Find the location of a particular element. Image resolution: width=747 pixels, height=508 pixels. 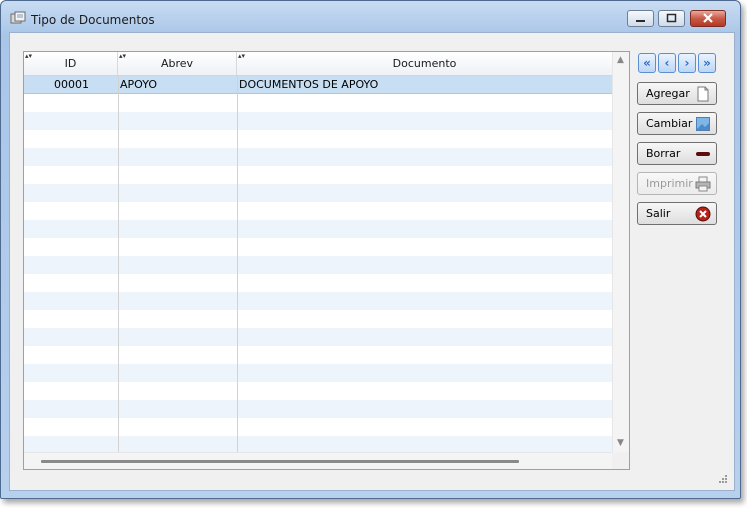

column-header-documento: ▴▾ Documento is located at coordinates (424, 63).